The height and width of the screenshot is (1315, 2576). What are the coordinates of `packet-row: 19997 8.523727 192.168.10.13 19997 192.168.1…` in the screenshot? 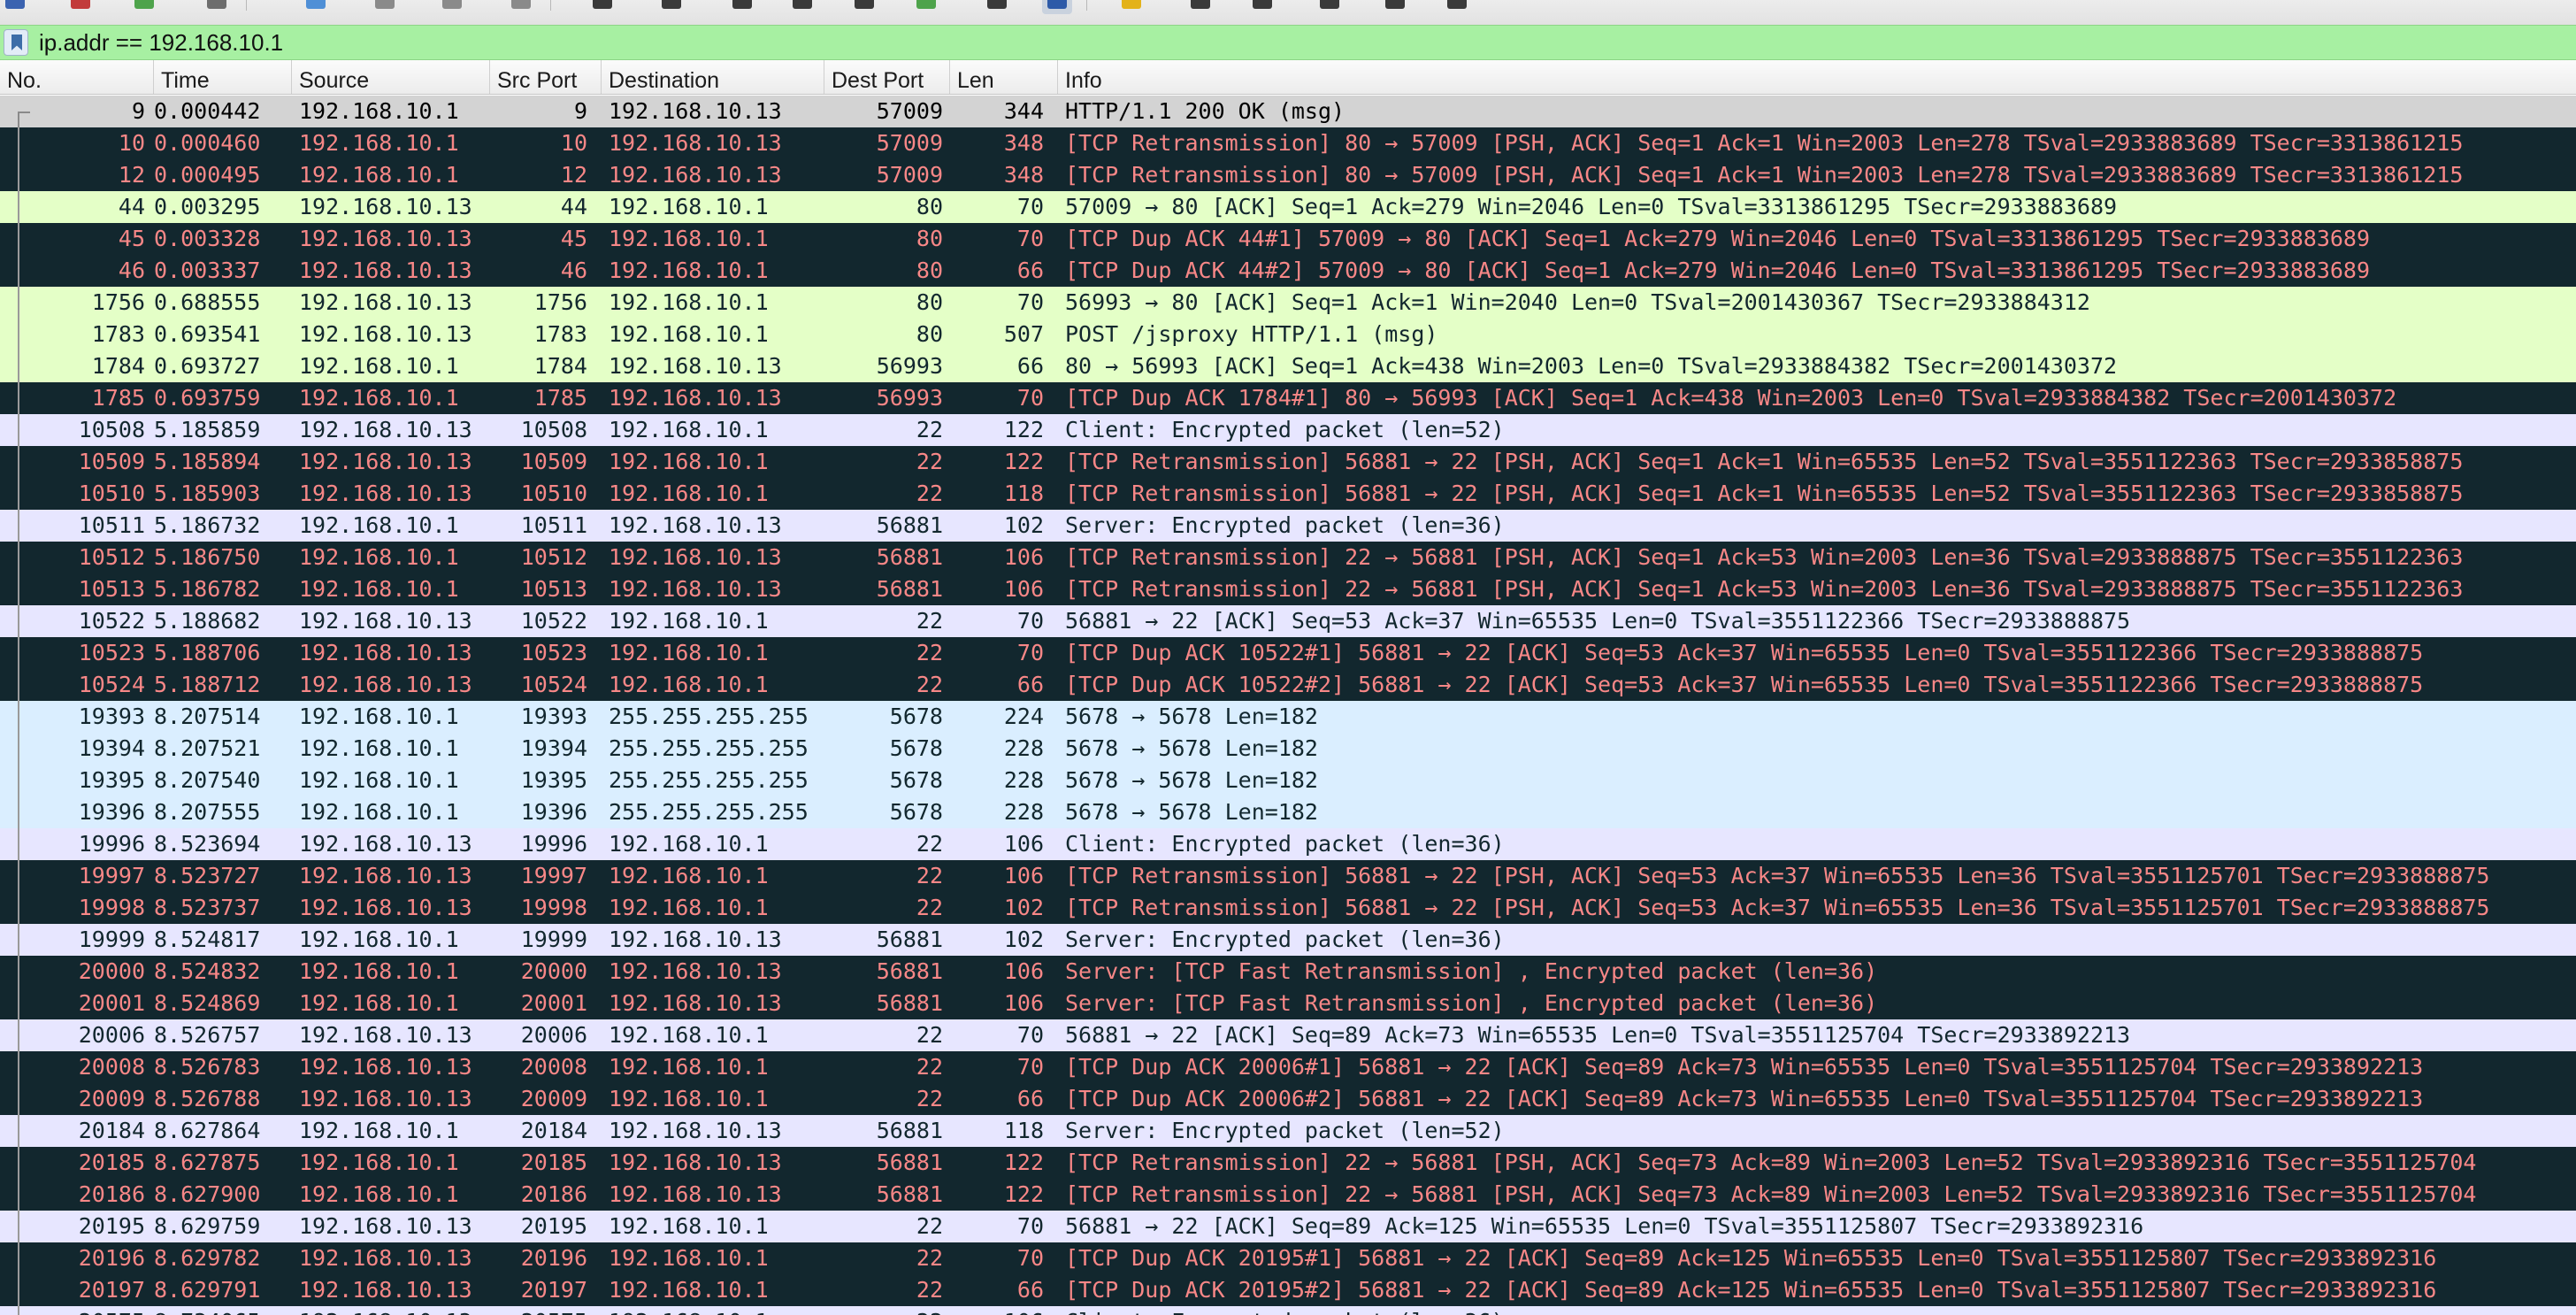 It's located at (1288, 876).